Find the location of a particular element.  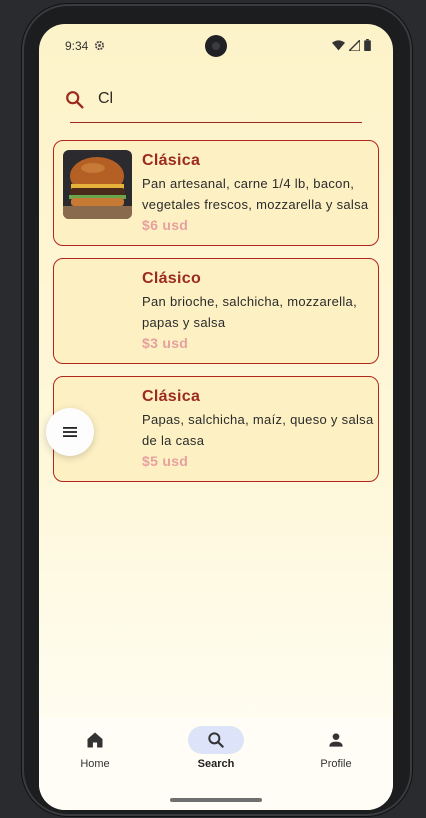

home-icon is located at coordinates (95, 740).